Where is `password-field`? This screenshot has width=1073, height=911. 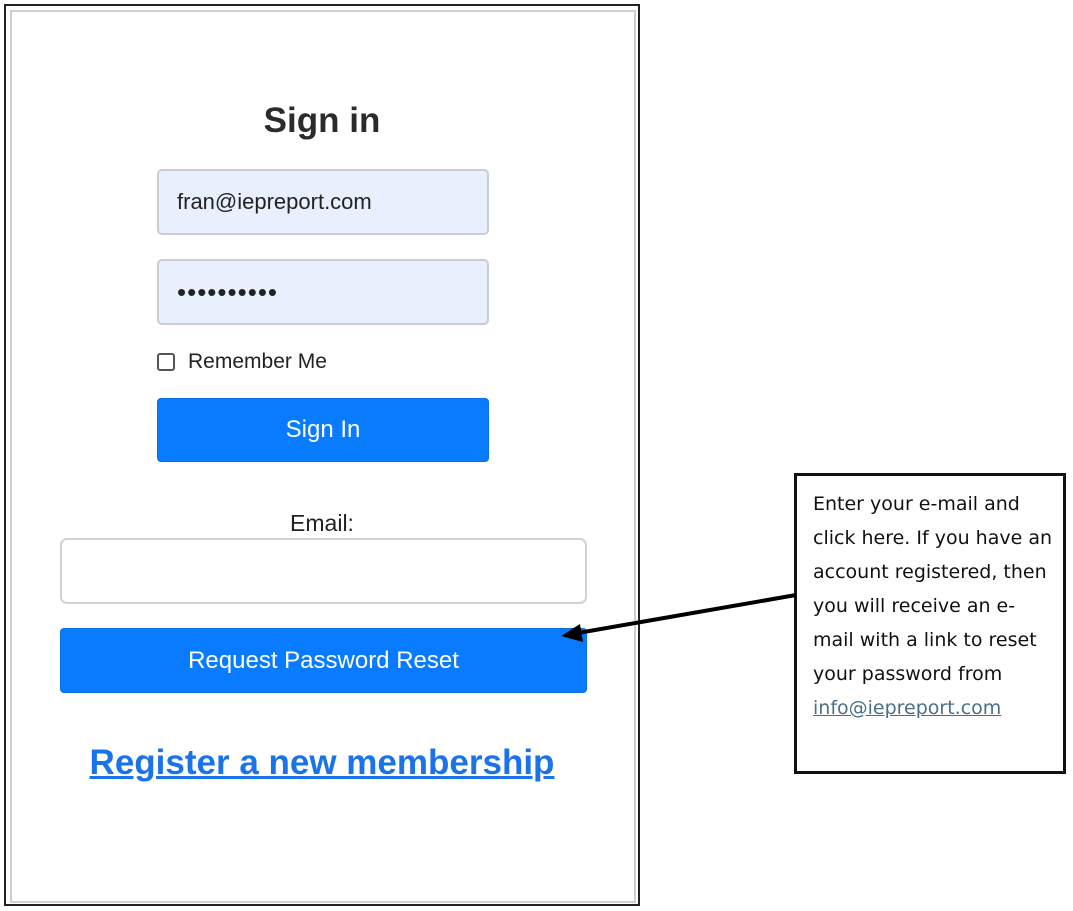 password-field is located at coordinates (323, 292).